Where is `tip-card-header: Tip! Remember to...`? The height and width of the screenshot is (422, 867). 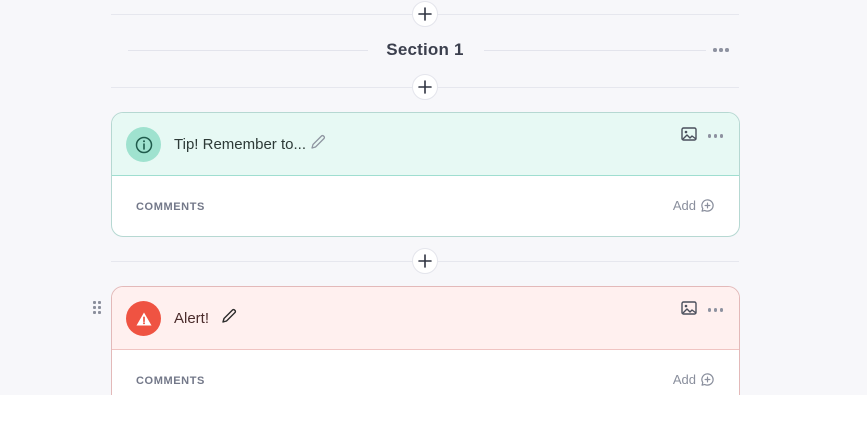 tip-card-header: Tip! Remember to... is located at coordinates (425, 144).